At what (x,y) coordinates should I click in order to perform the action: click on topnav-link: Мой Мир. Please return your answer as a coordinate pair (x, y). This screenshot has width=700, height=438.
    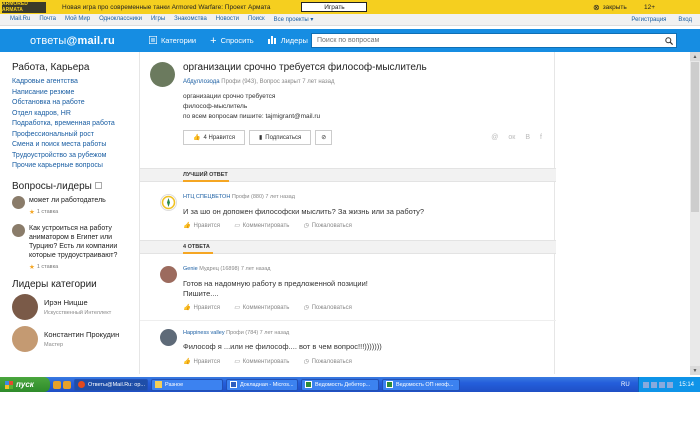
    Looking at the image, I should click on (77, 19).